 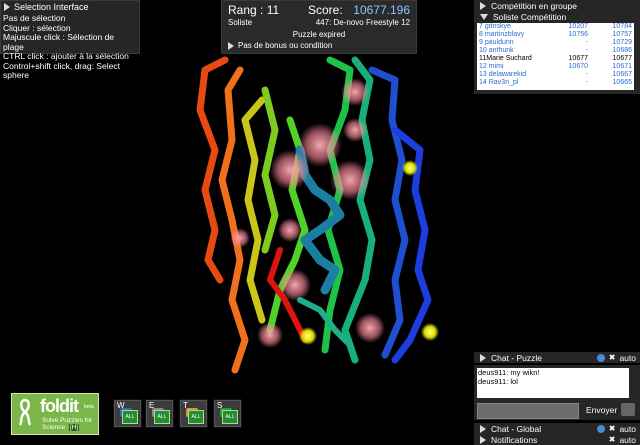 I want to click on chat-settings-icon, so click(x=628, y=409).